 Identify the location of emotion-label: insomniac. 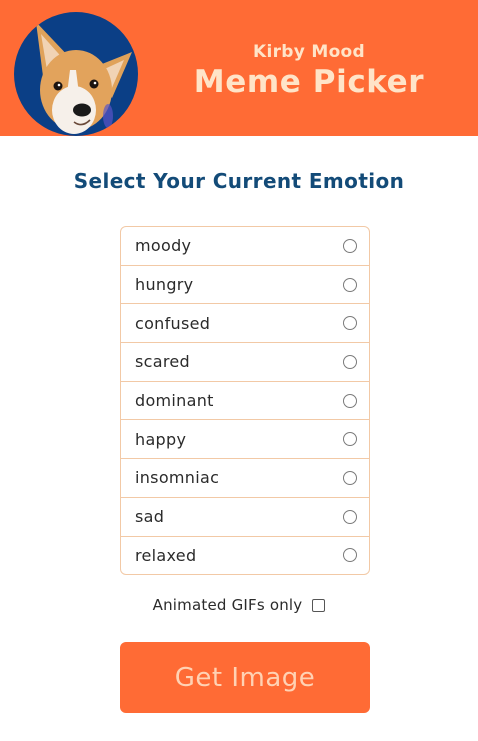
(177, 478).